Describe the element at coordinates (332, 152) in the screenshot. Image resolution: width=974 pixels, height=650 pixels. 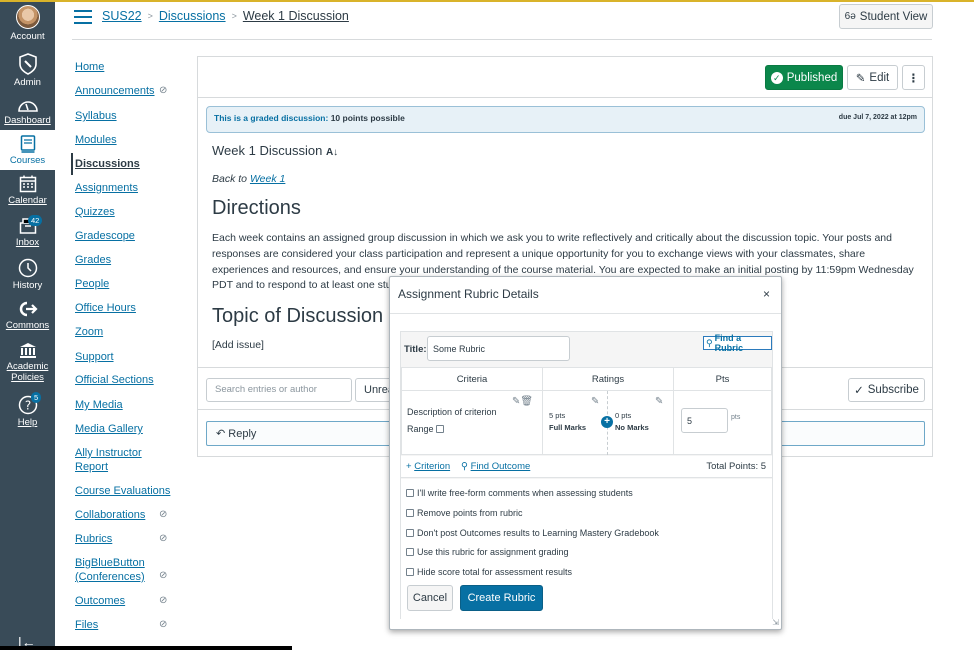
I see `rubric-sort-icon: A↓` at that location.